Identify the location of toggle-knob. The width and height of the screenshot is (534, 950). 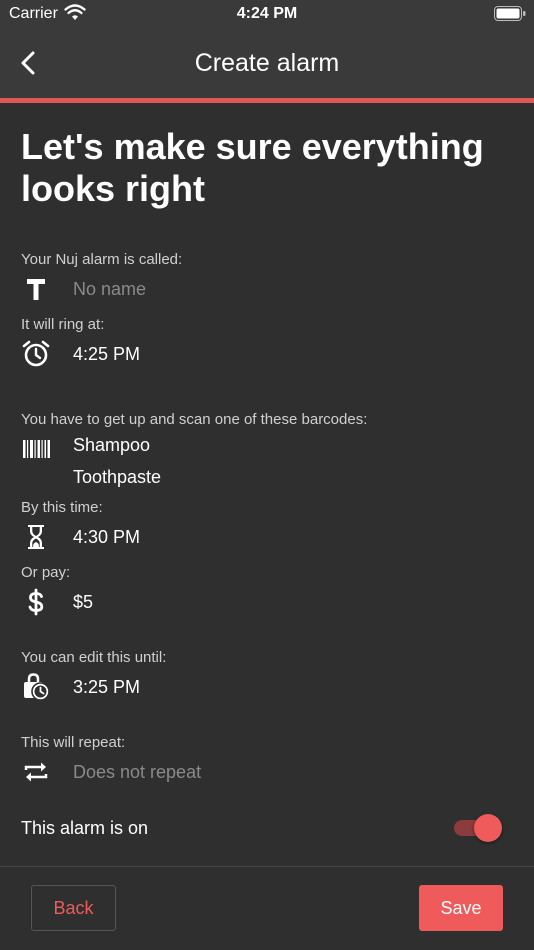
(488, 828).